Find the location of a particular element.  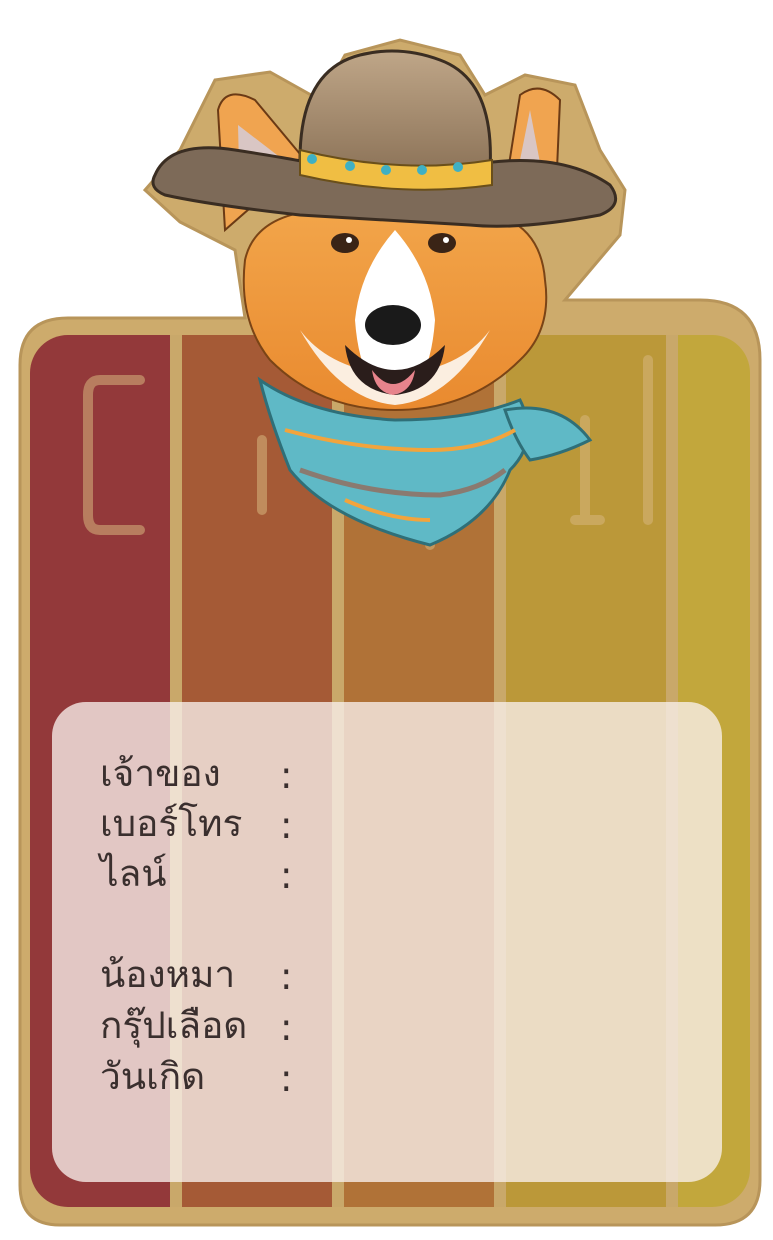

owner-label: เจ้าของ is located at coordinates (160, 773).